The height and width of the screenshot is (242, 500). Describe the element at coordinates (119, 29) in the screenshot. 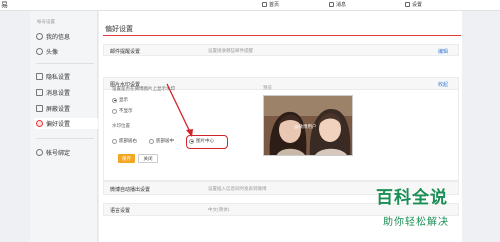

I see `page-title: 偏好设置` at that location.